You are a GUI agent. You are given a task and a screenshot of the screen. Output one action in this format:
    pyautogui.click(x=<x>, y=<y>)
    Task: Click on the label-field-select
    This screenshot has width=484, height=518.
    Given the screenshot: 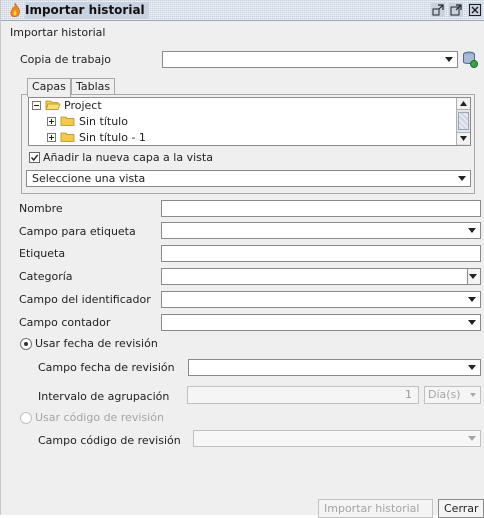 What is the action you would take?
    pyautogui.click(x=321, y=230)
    